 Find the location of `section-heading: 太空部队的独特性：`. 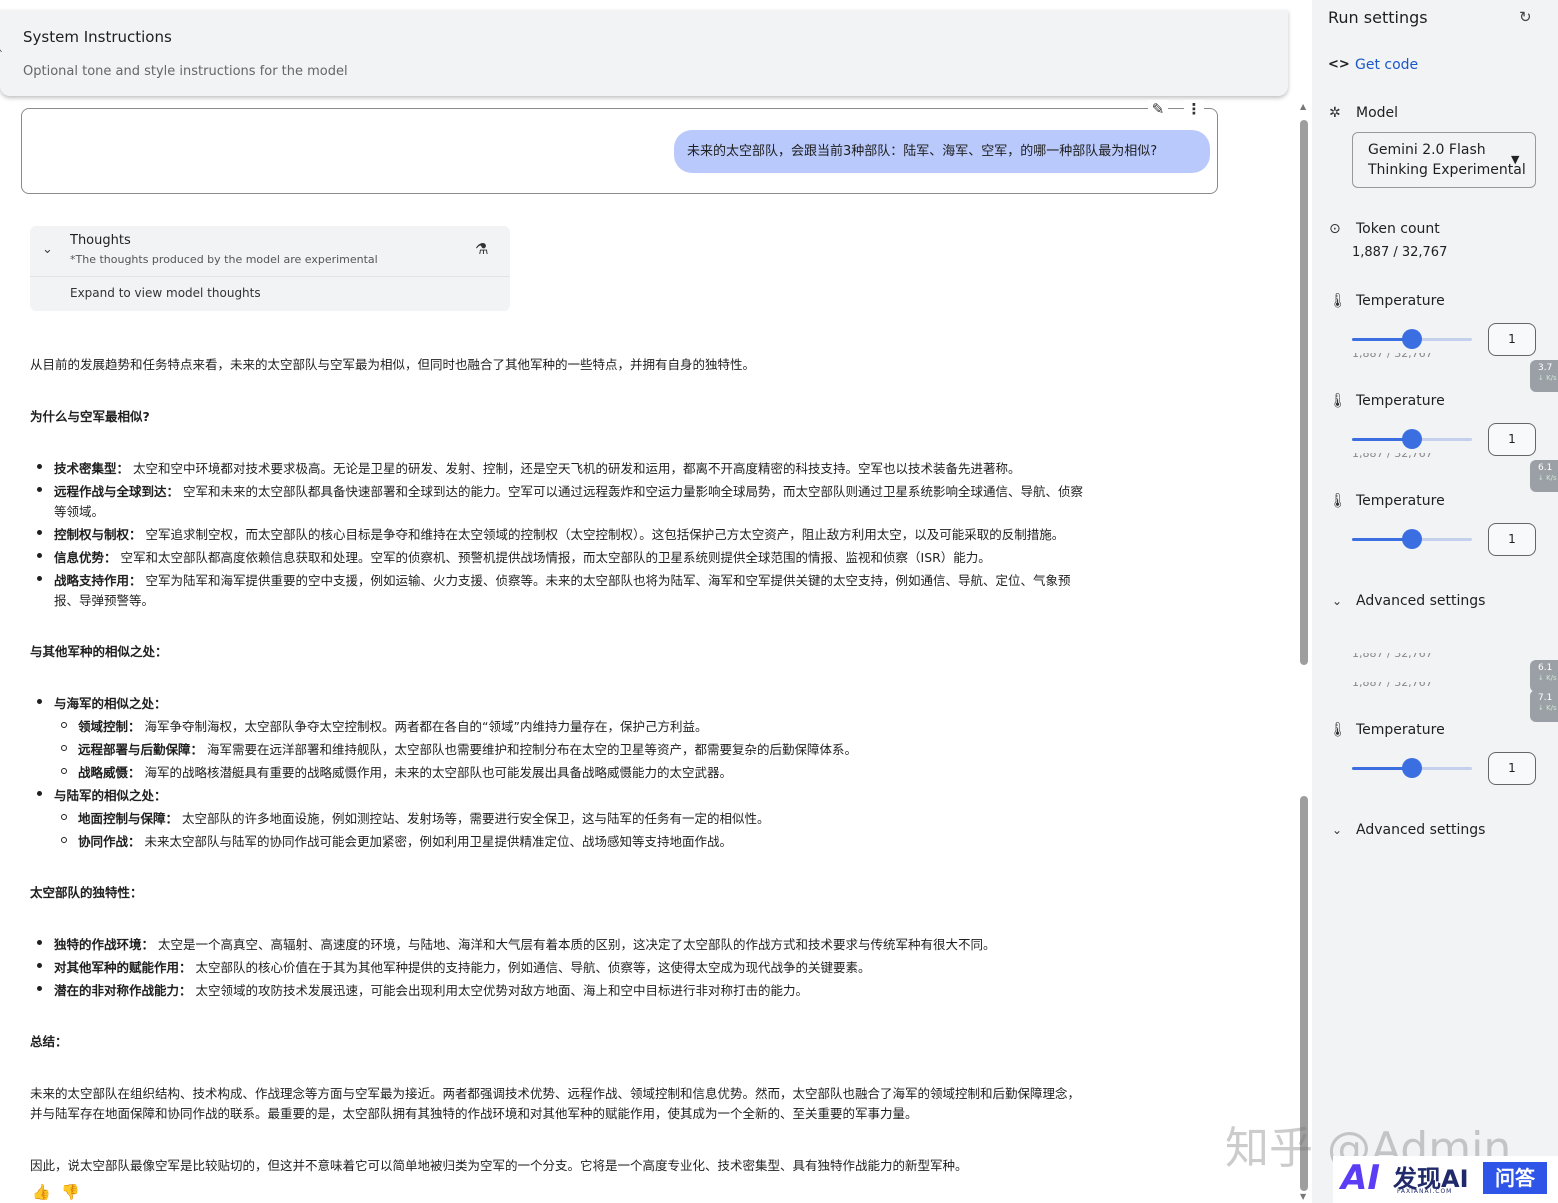

section-heading: 太空部队的独特性： is located at coordinates (86, 892).